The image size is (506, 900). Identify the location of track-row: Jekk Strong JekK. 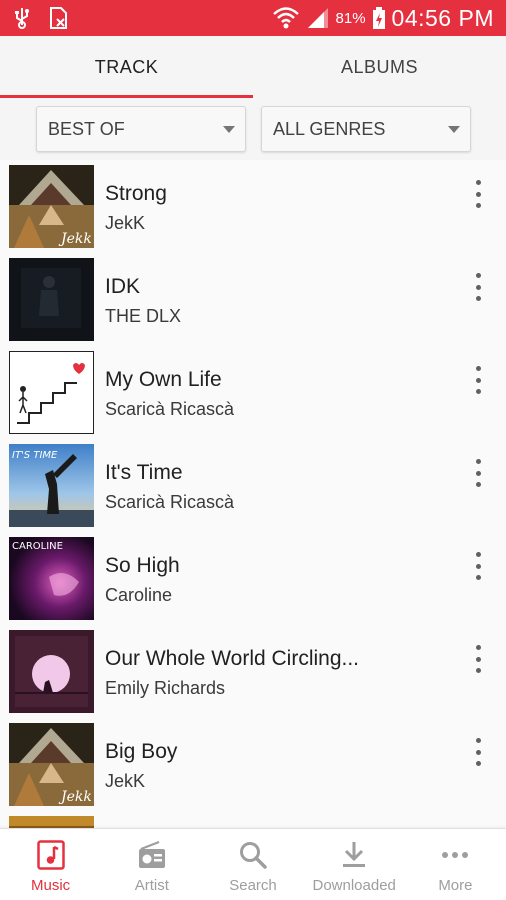
(253, 206).